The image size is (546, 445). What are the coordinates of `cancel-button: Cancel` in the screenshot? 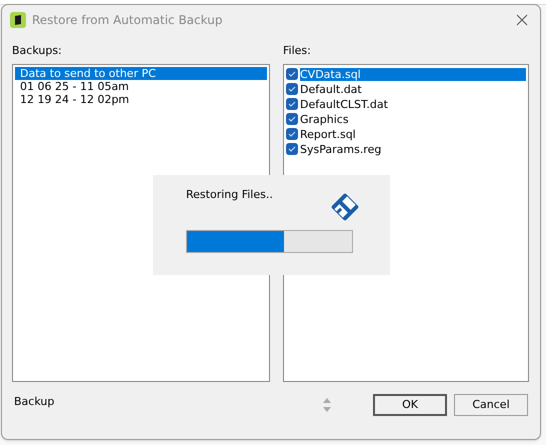 It's located at (491, 405).